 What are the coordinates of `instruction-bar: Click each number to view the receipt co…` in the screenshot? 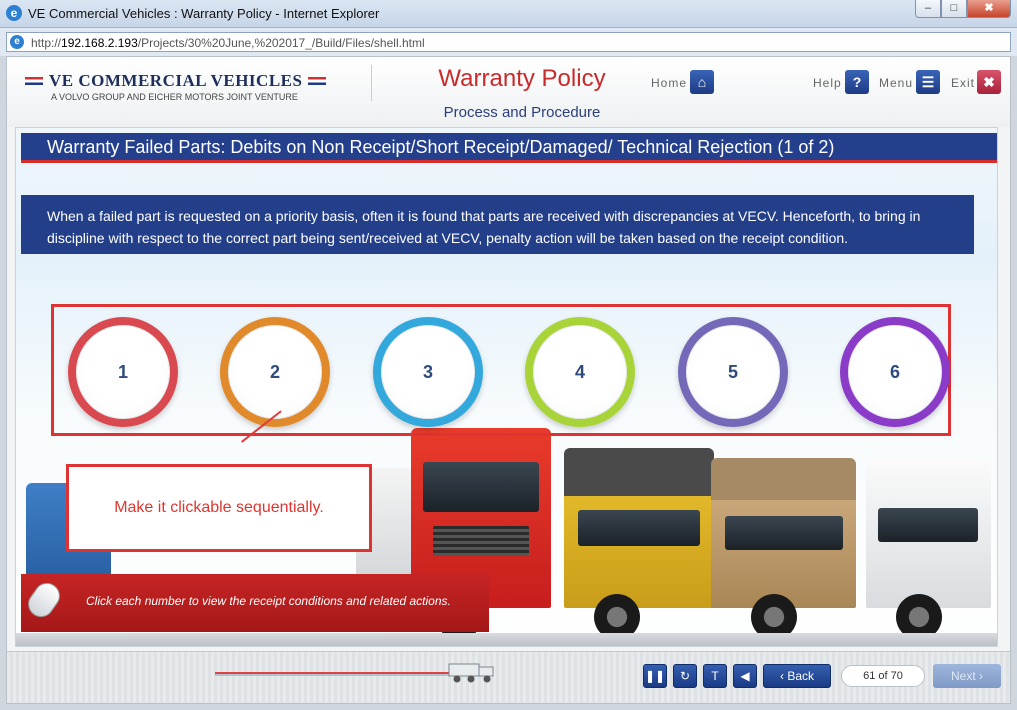 It's located at (255, 603).